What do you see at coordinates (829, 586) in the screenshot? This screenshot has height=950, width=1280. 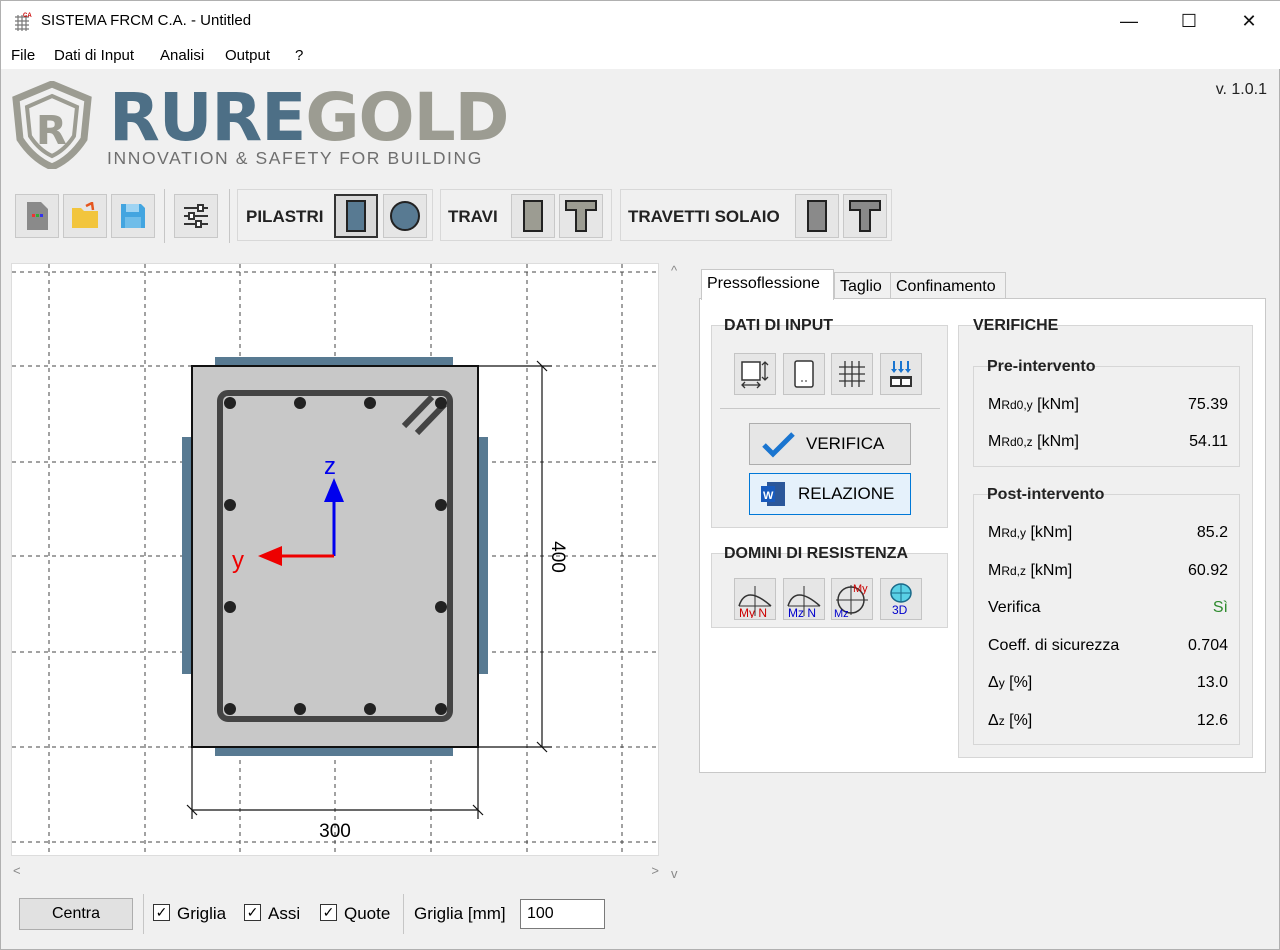 I see `domini-group: DOMINI DI RESISTENZA My N Mz N My Mz 3D` at bounding box center [829, 586].